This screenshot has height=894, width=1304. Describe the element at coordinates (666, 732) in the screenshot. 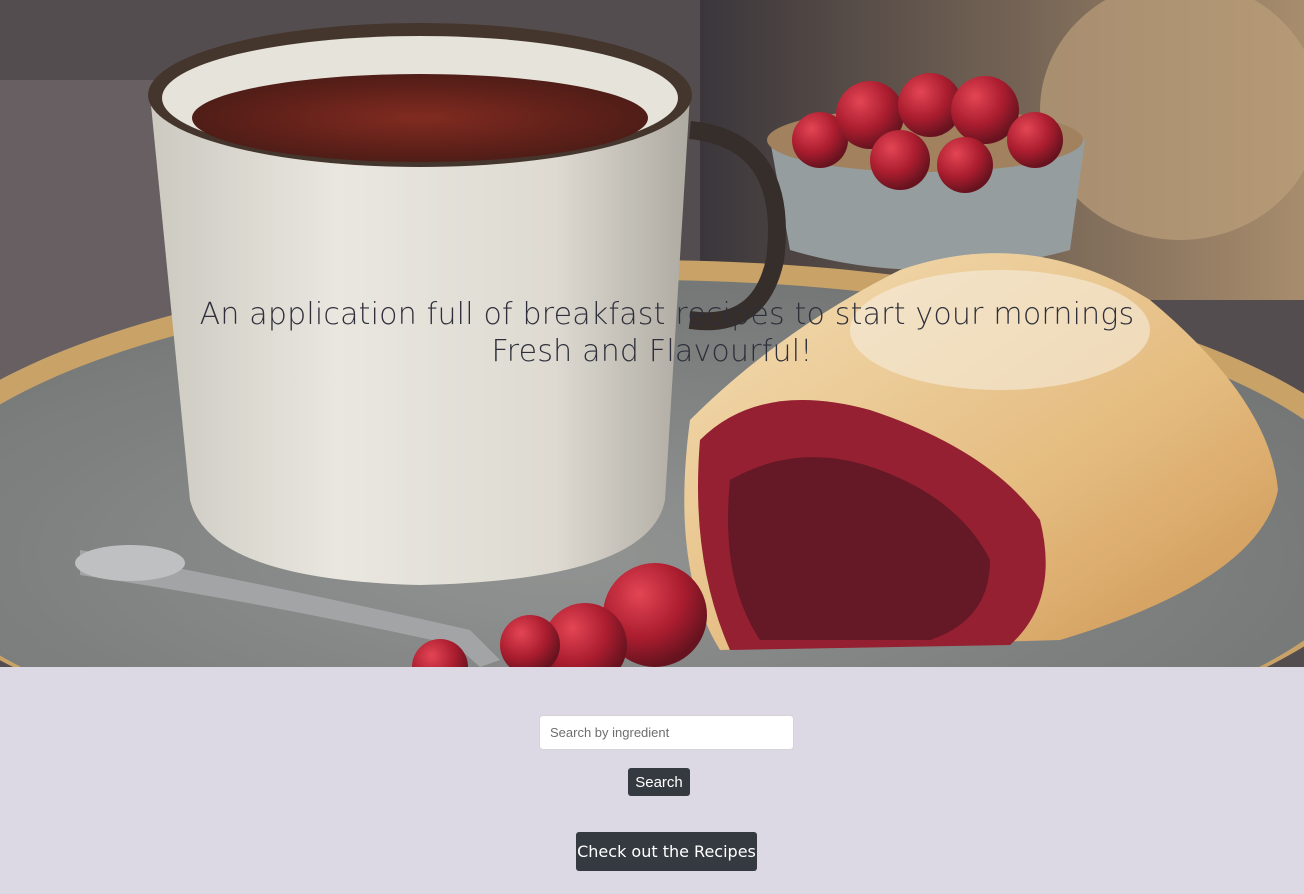

I see `ingredient-search-input` at that location.